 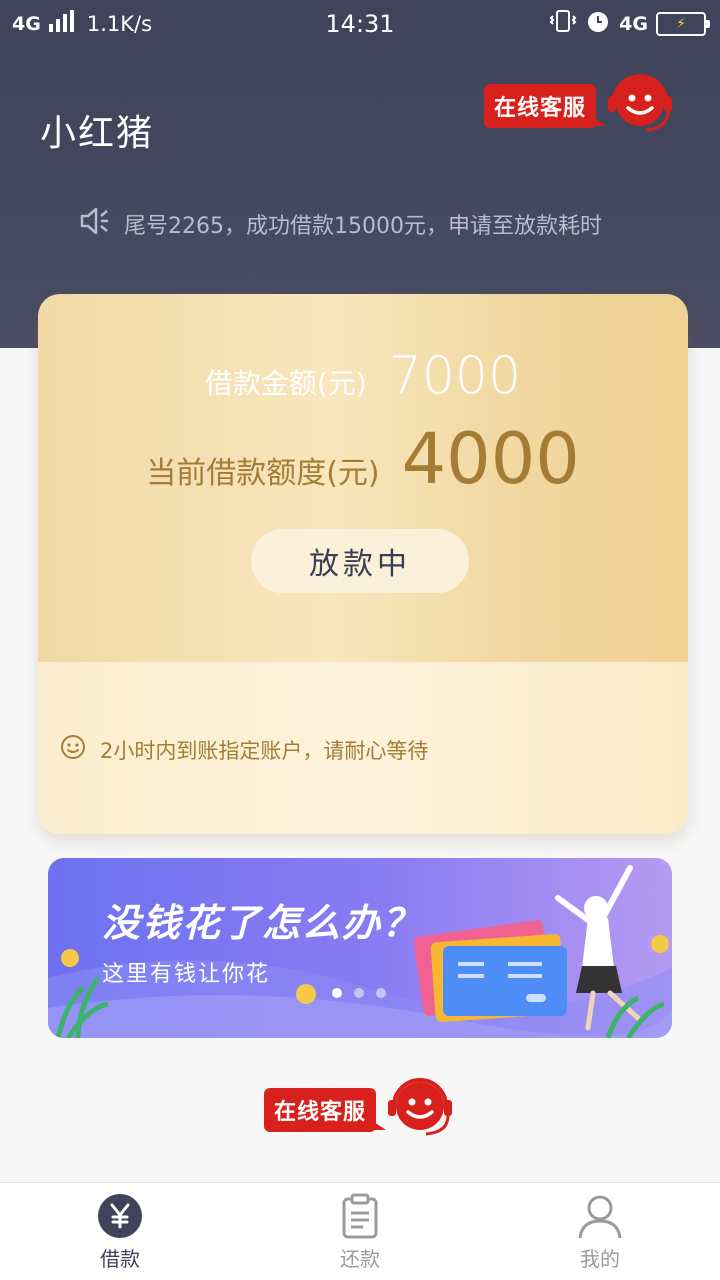 I want to click on arrival-tip: 2小时内到账指定账户，请耐心等待, so click(x=244, y=749).